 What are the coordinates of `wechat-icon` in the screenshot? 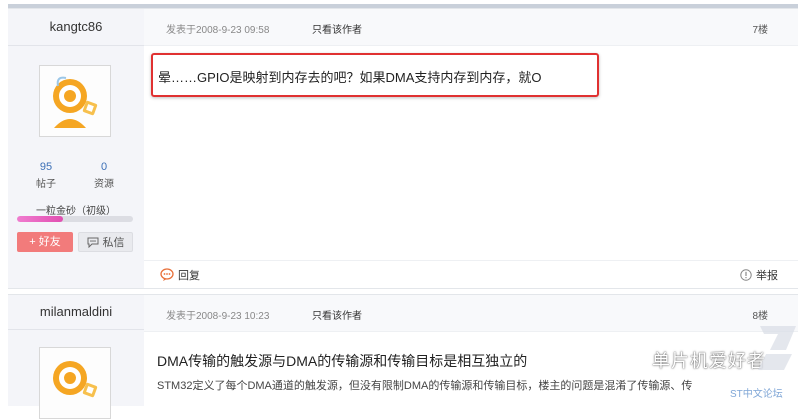 It's located at (633, 359).